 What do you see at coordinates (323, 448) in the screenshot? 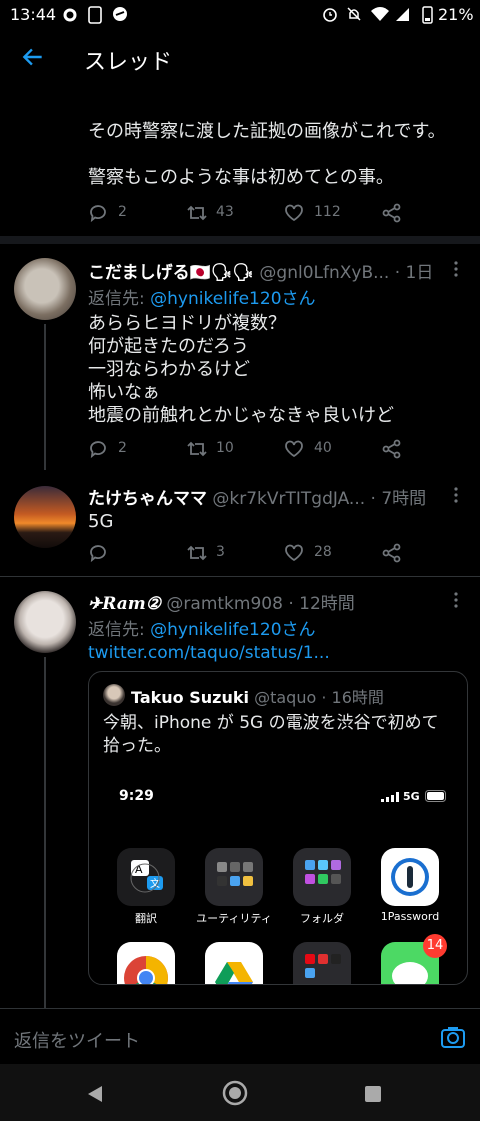
I see `like-count: 40` at bounding box center [323, 448].